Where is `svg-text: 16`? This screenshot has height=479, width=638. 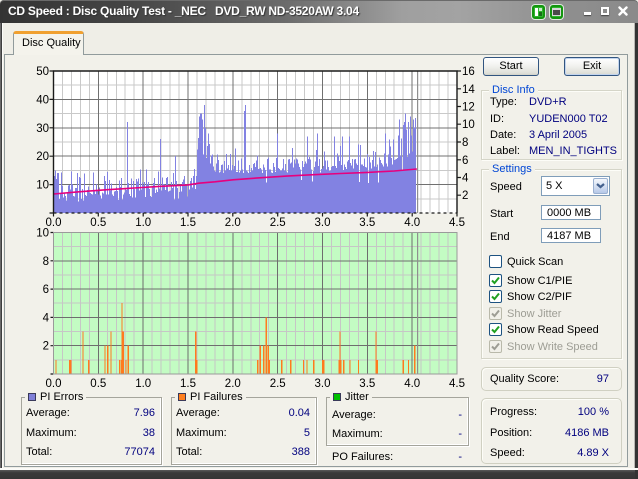 svg-text: 16 is located at coordinates (468, 72).